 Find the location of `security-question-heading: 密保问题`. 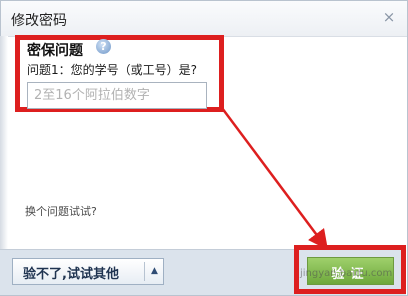

security-question-heading: 密保问题 is located at coordinates (55, 51).